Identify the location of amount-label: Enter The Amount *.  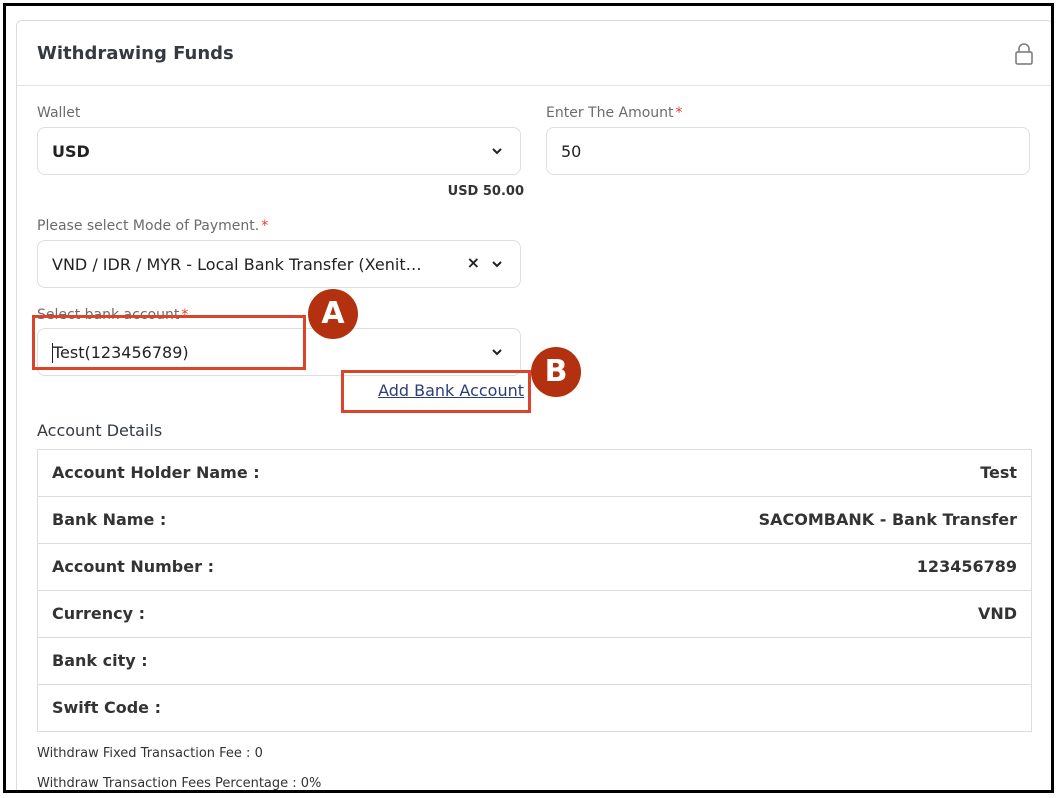
(614, 113).